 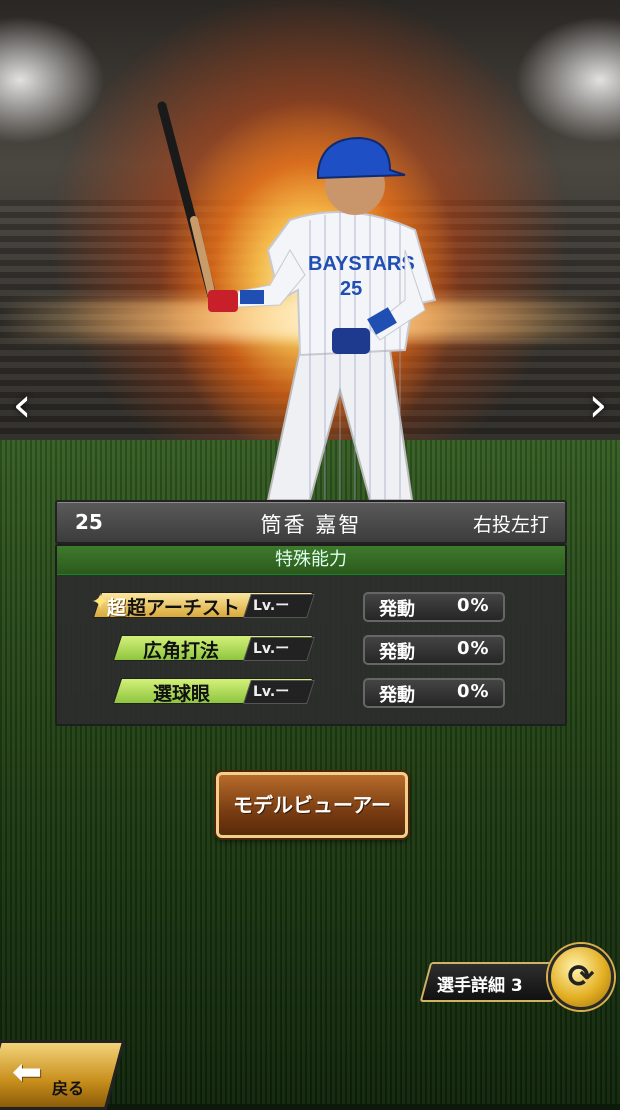 What do you see at coordinates (312, 805) in the screenshot?
I see `model-viewer-button: モデルビューアー` at bounding box center [312, 805].